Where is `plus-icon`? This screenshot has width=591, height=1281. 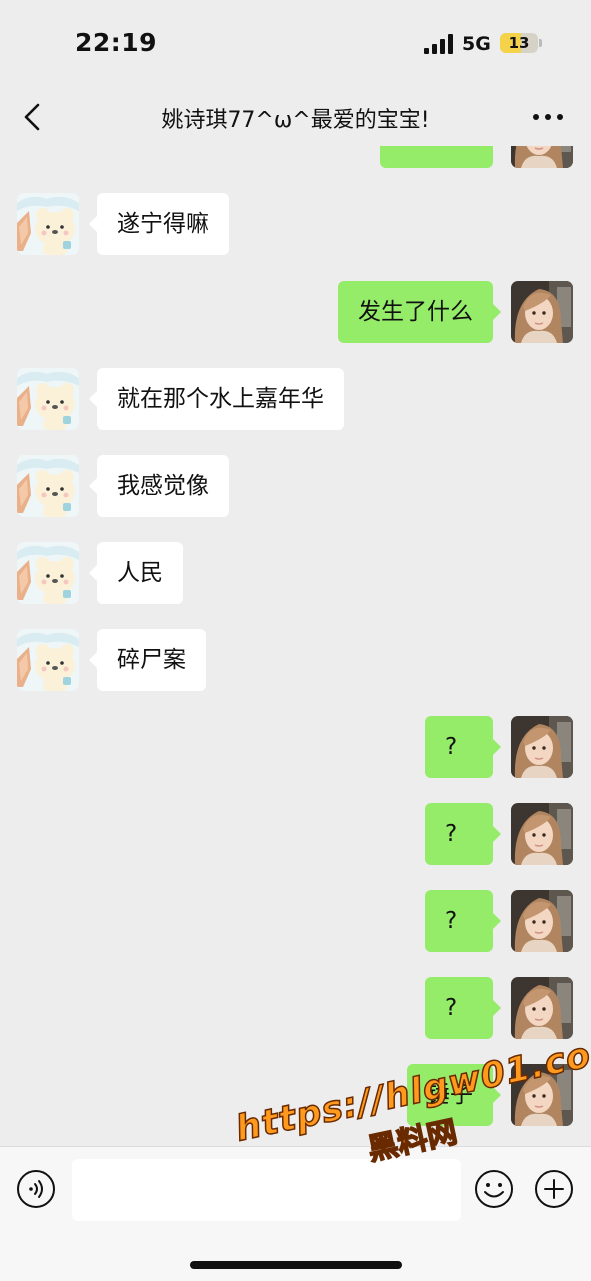
plus-icon is located at coordinates (554, 1189).